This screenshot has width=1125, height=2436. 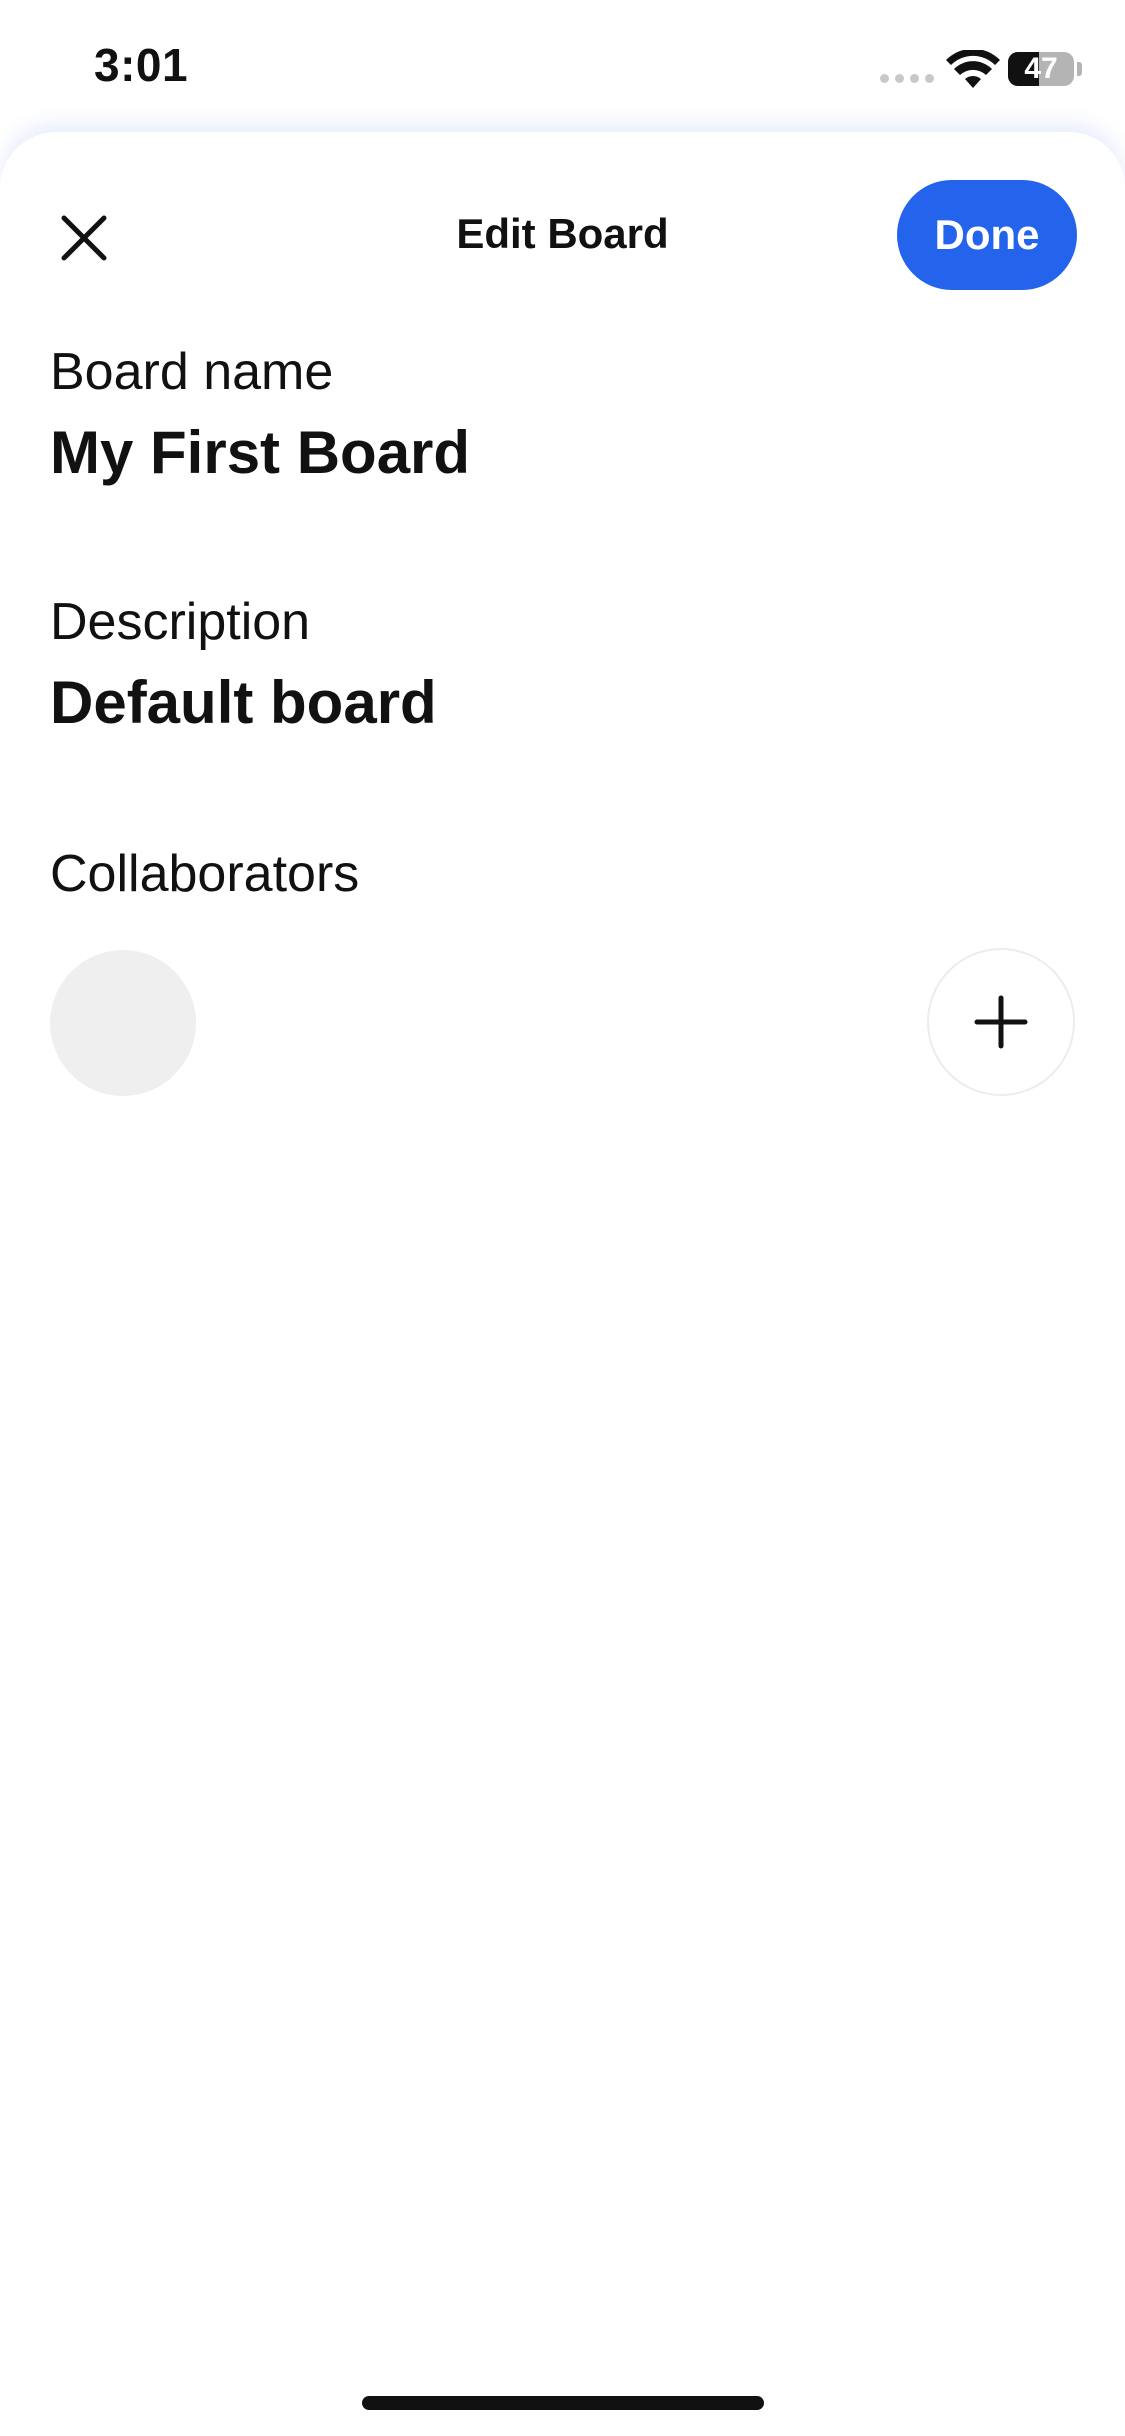 What do you see at coordinates (563, 2403) in the screenshot?
I see `home-indicator` at bounding box center [563, 2403].